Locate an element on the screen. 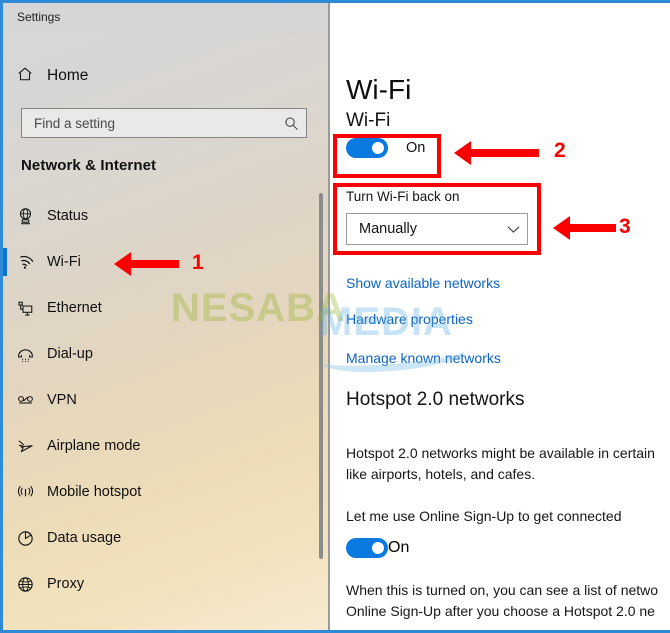 Image resolution: width=670 pixels, height=633 pixels. search-box is located at coordinates (164, 123).